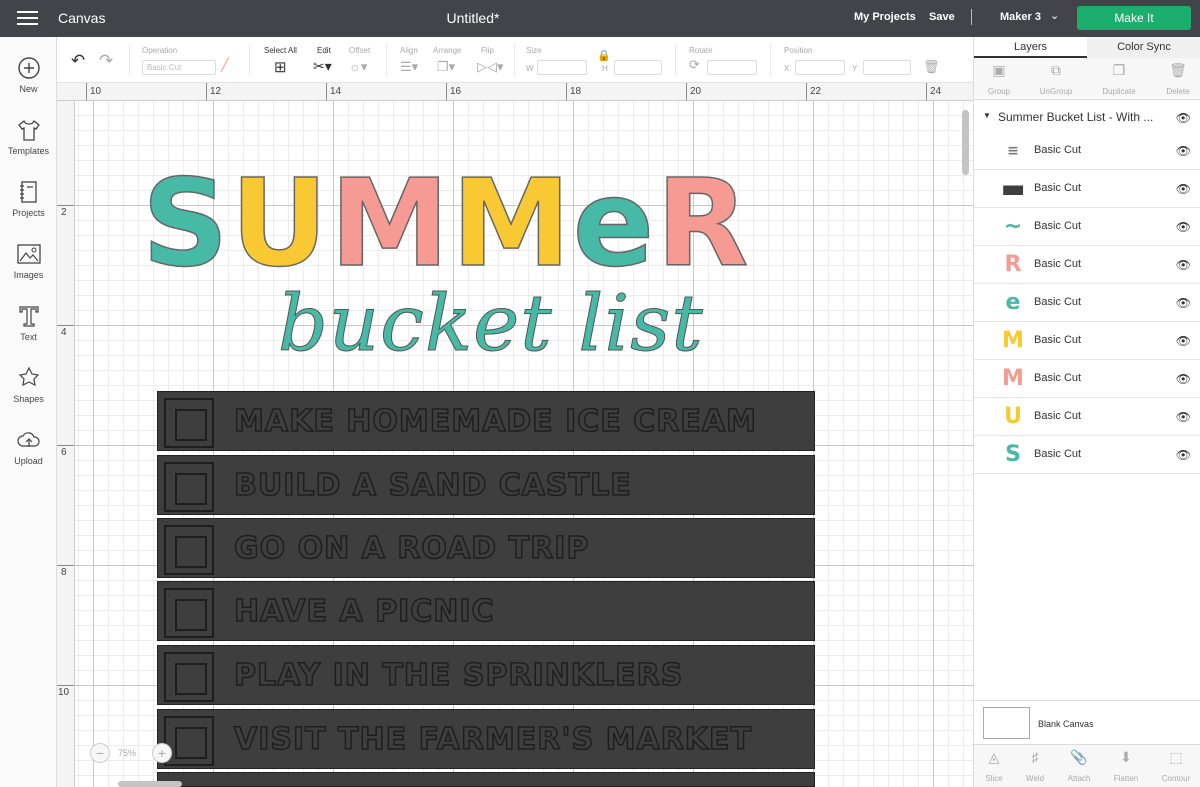 This screenshot has width=1200, height=787. I want to click on arrange-icon: ❐▾, so click(446, 67).